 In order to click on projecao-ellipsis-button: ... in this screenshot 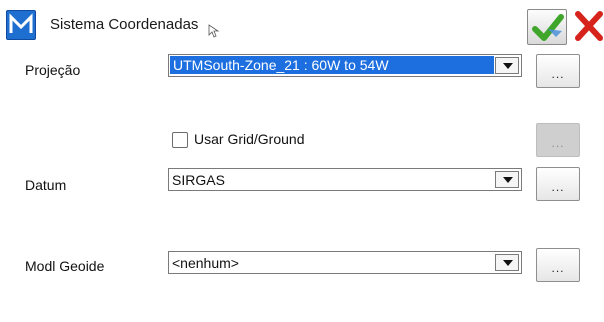, I will do `click(558, 71)`.